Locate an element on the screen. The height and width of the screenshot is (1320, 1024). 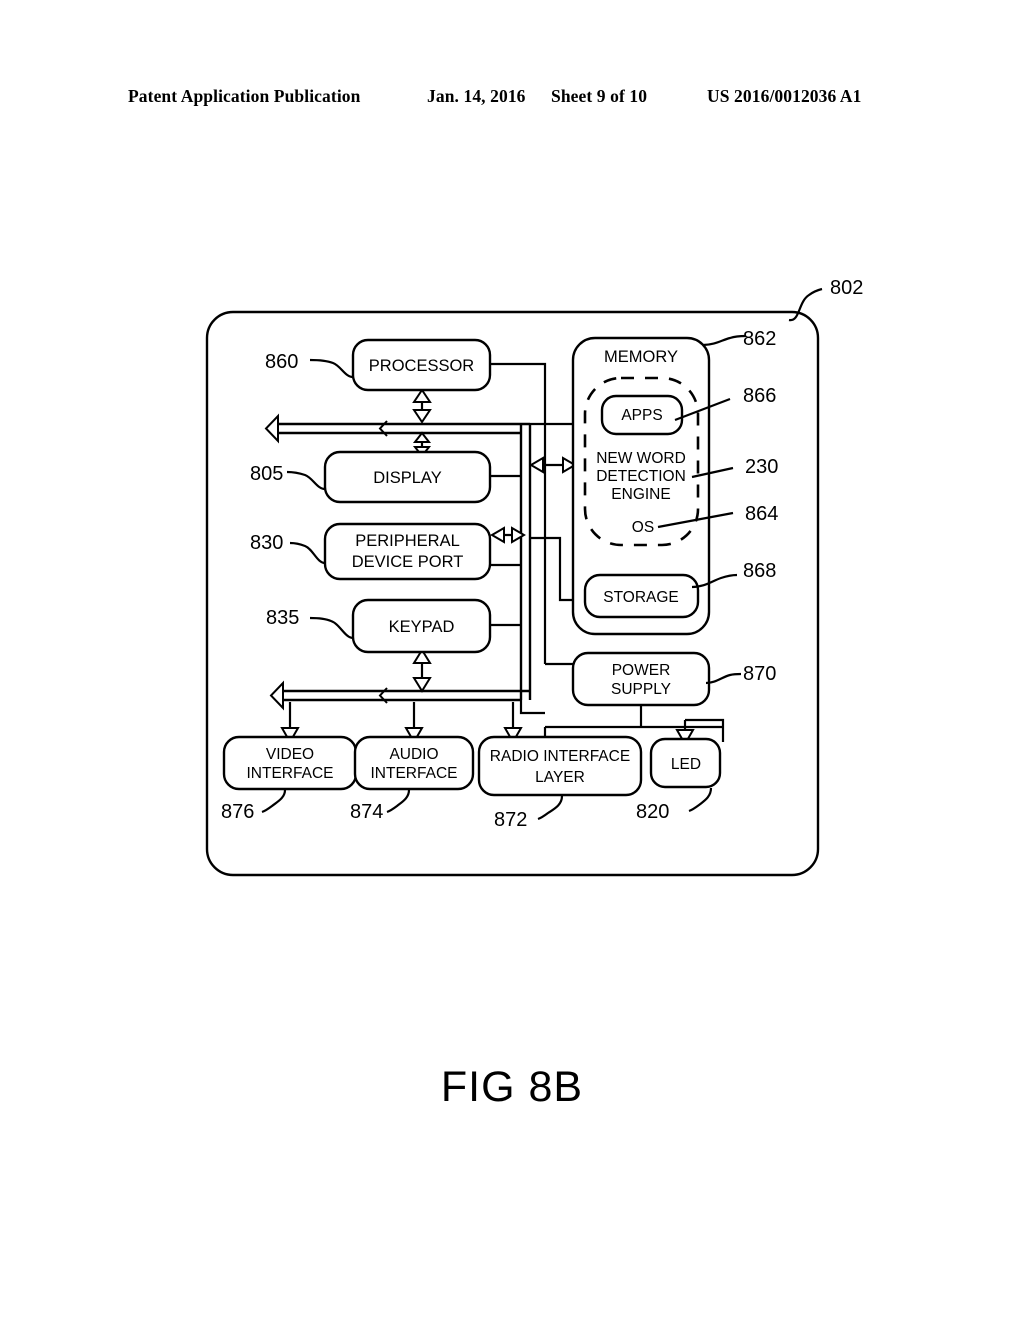
processor-bus-arrow-down is located at coordinates (422, 416).